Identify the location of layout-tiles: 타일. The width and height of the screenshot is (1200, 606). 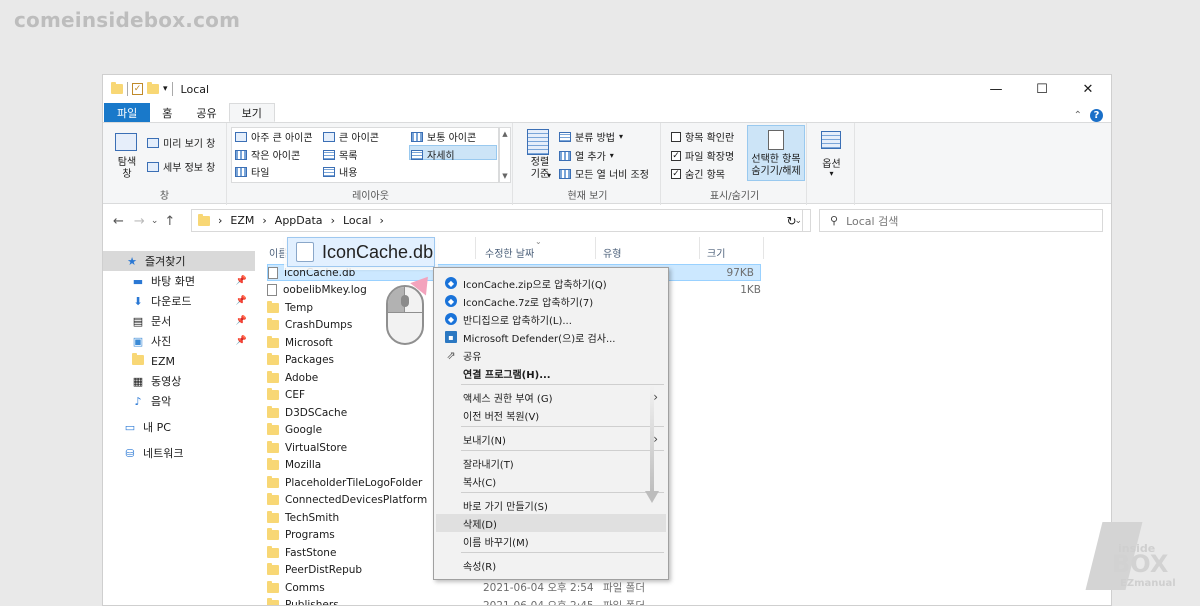
(252, 171).